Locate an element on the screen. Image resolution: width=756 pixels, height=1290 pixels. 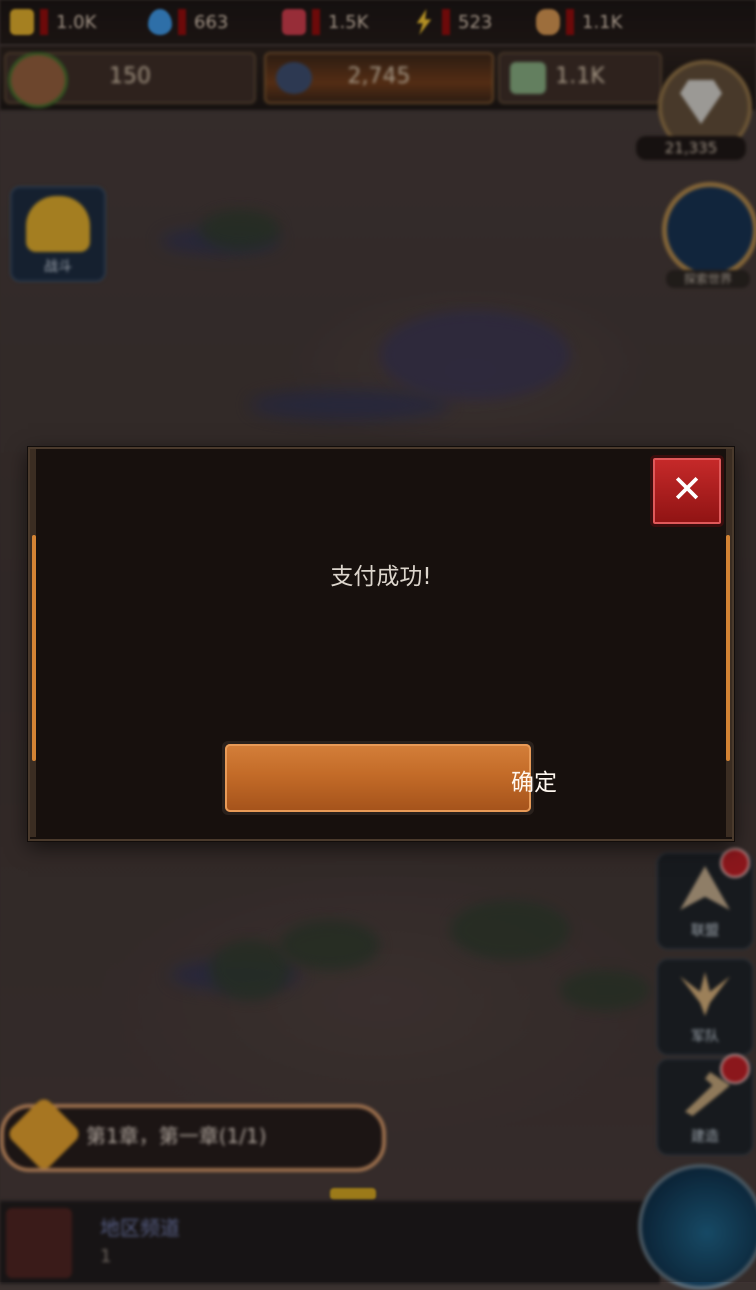
close-button: ✕ is located at coordinates (687, 491).